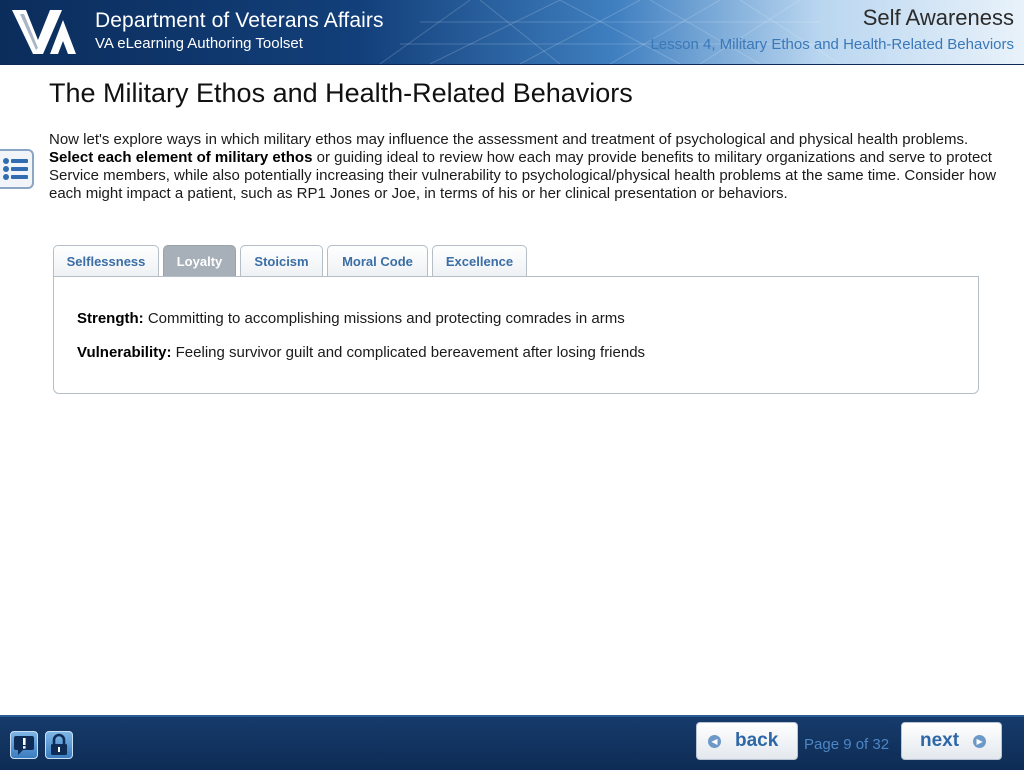 Image resolution: width=1024 pixels, height=770 pixels. I want to click on tab-stoicism: Stoicism, so click(281, 260).